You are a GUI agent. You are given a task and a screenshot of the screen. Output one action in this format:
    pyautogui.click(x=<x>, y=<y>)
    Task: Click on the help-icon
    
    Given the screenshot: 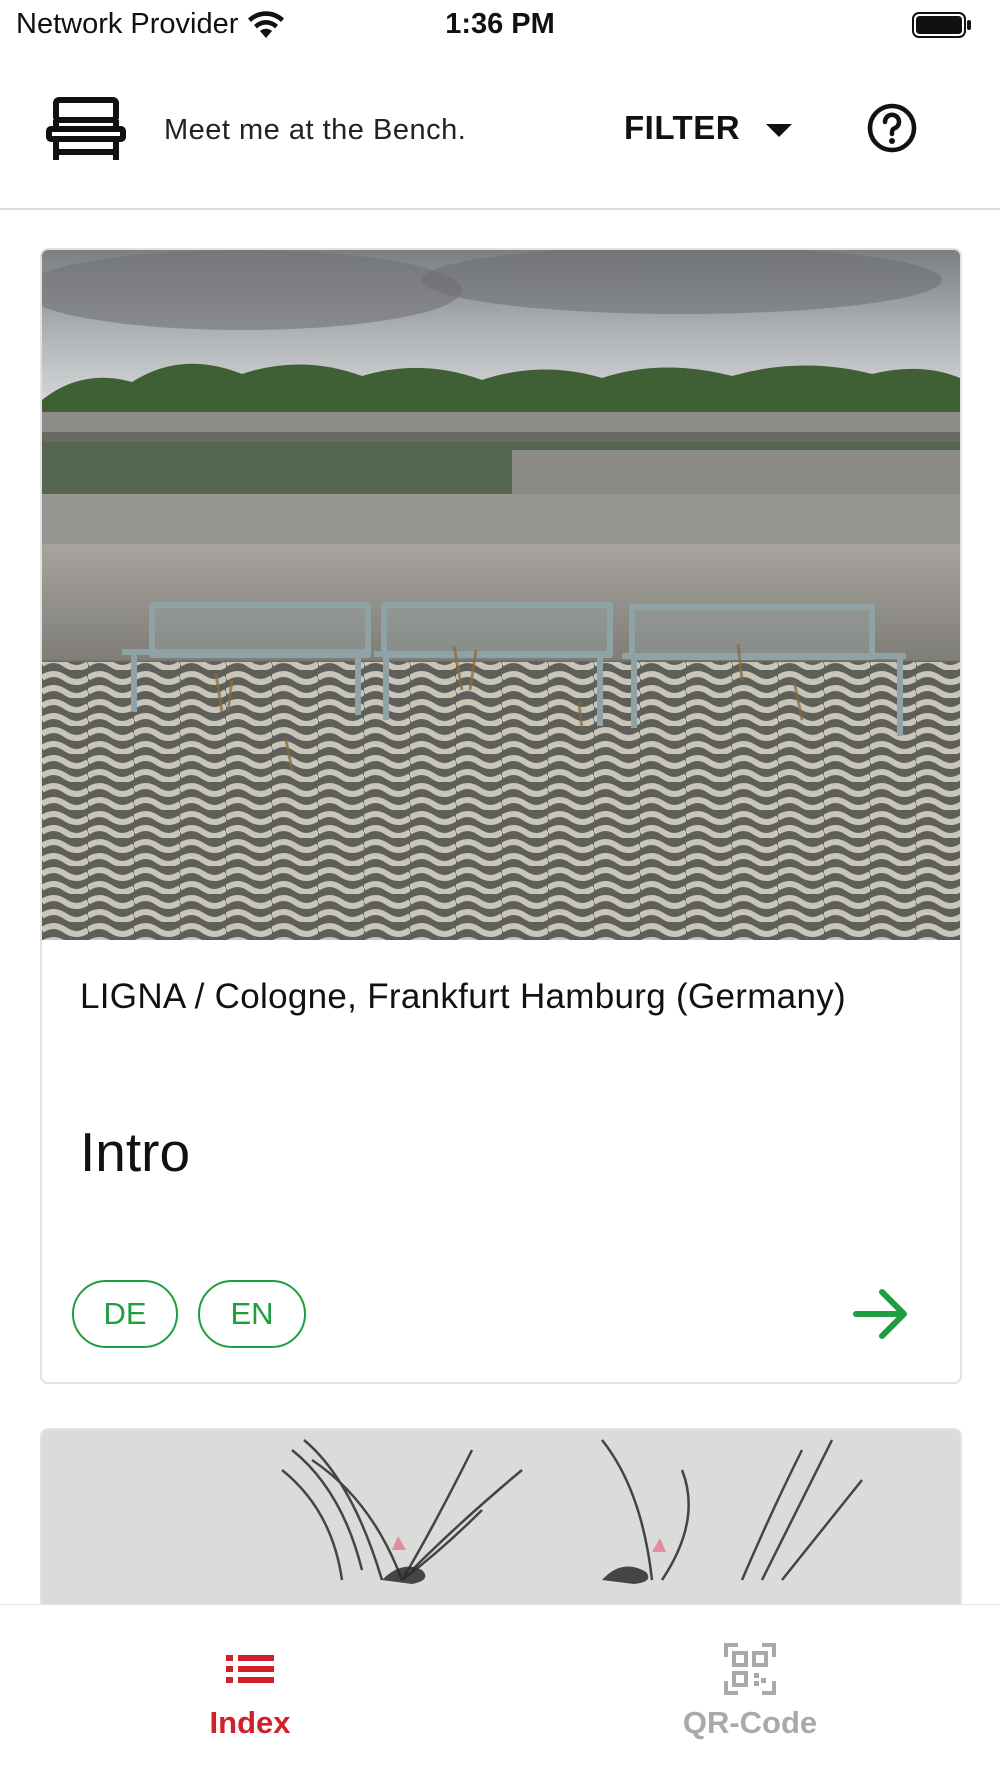 What is the action you would take?
    pyautogui.click(x=892, y=128)
    